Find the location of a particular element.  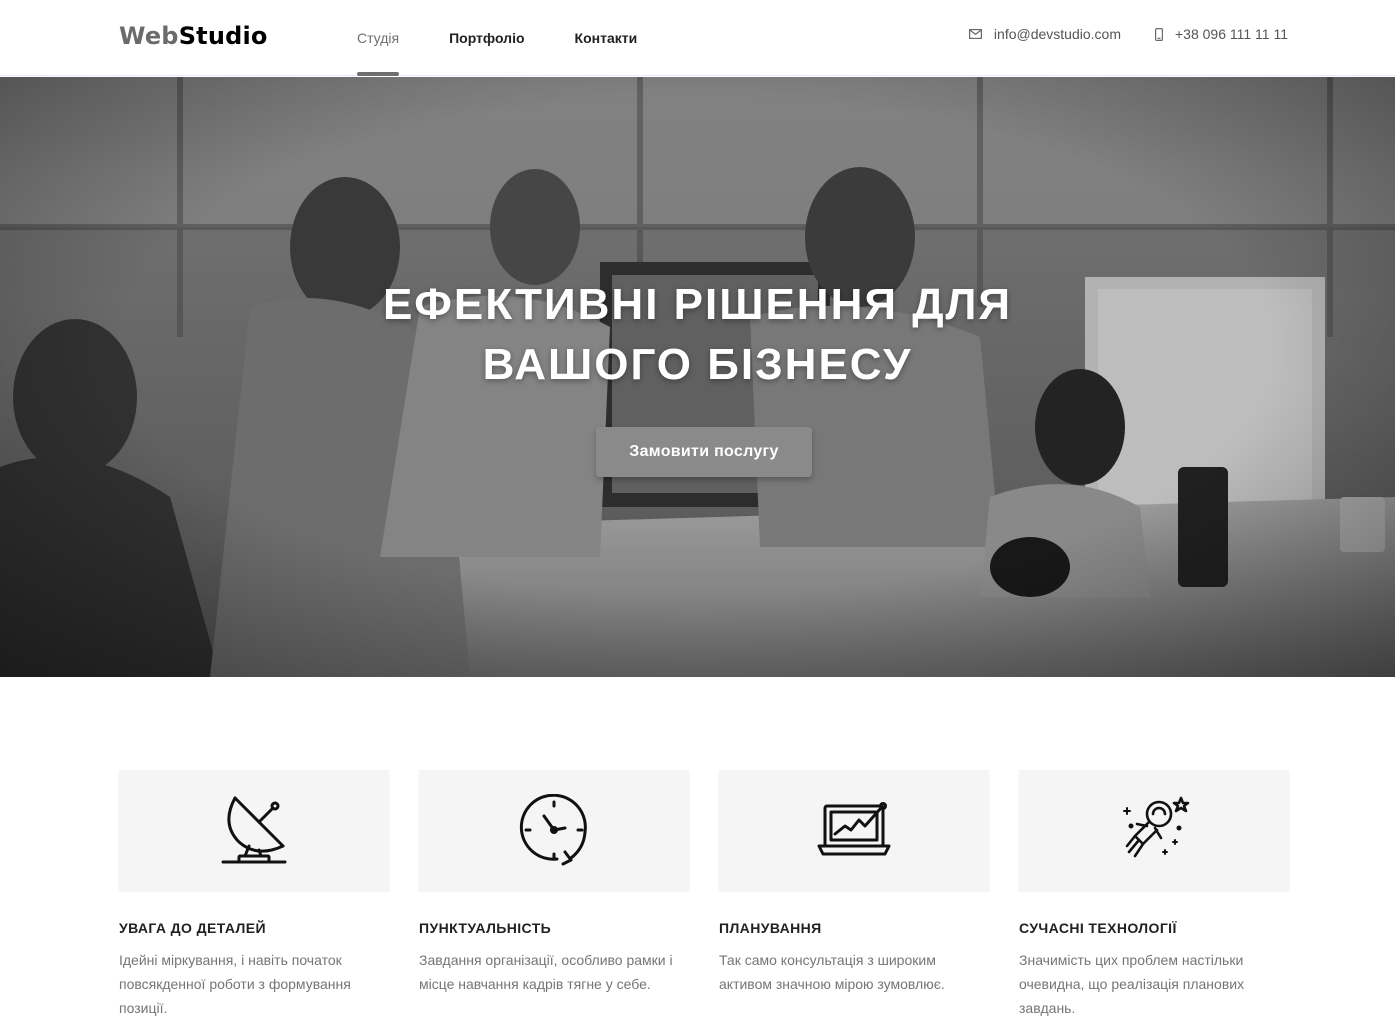

feature-title: ПУНКТУАЛЬНІСТЬ is located at coordinates (485, 928).